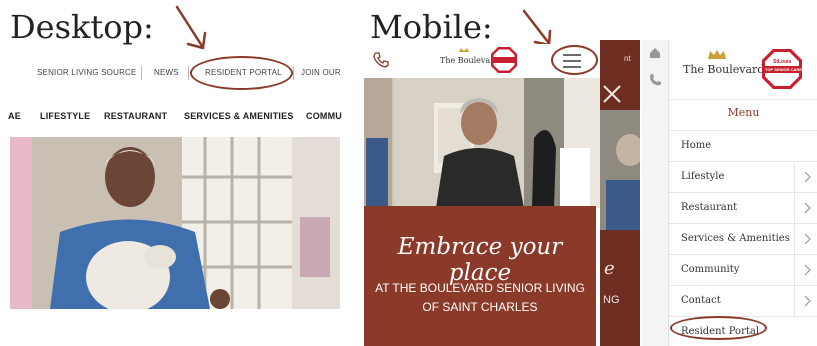 This screenshot has width=817, height=346. I want to click on desktop-label: Desktop:, so click(82, 27).